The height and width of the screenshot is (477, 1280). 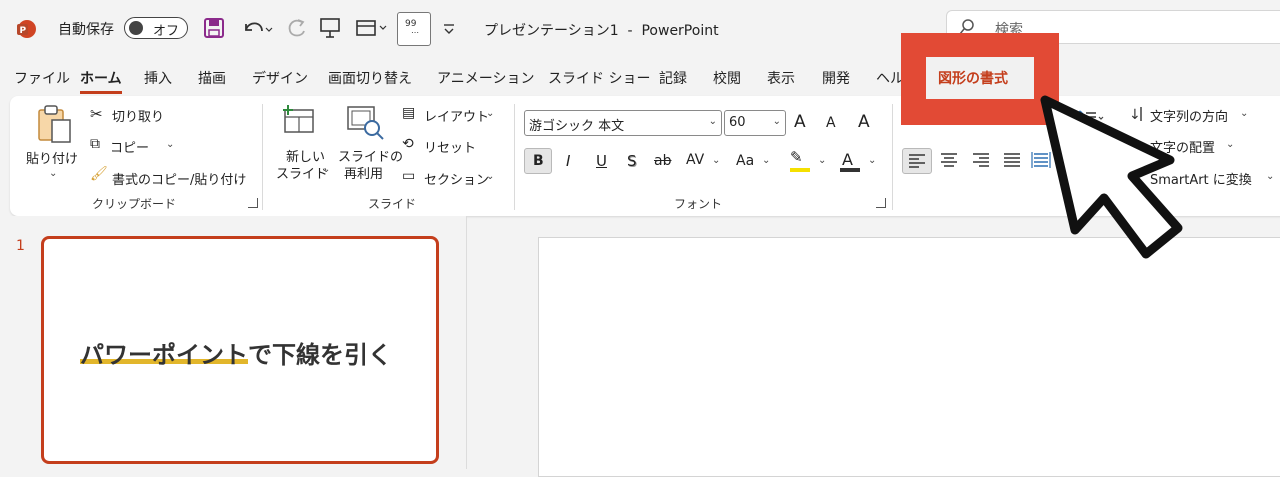 What do you see at coordinates (134, 204) in the screenshot?
I see `clipboard-group-label: クリップボード` at bounding box center [134, 204].